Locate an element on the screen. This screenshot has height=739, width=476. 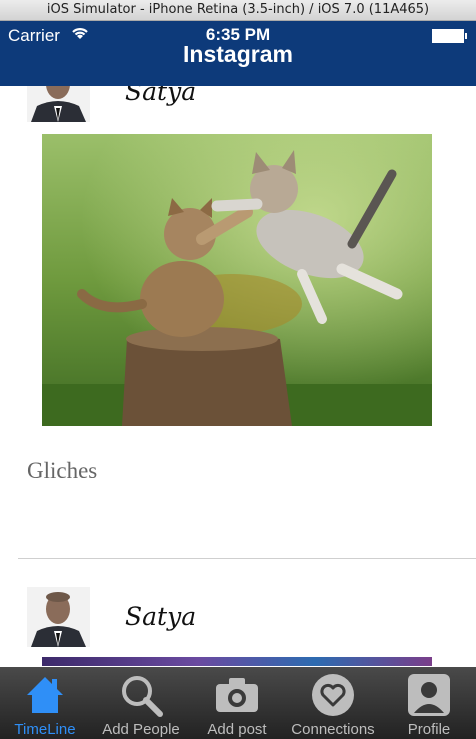
navigation-bar: Carrier 6:35 PM Instagram is located at coordinates (238, 53).